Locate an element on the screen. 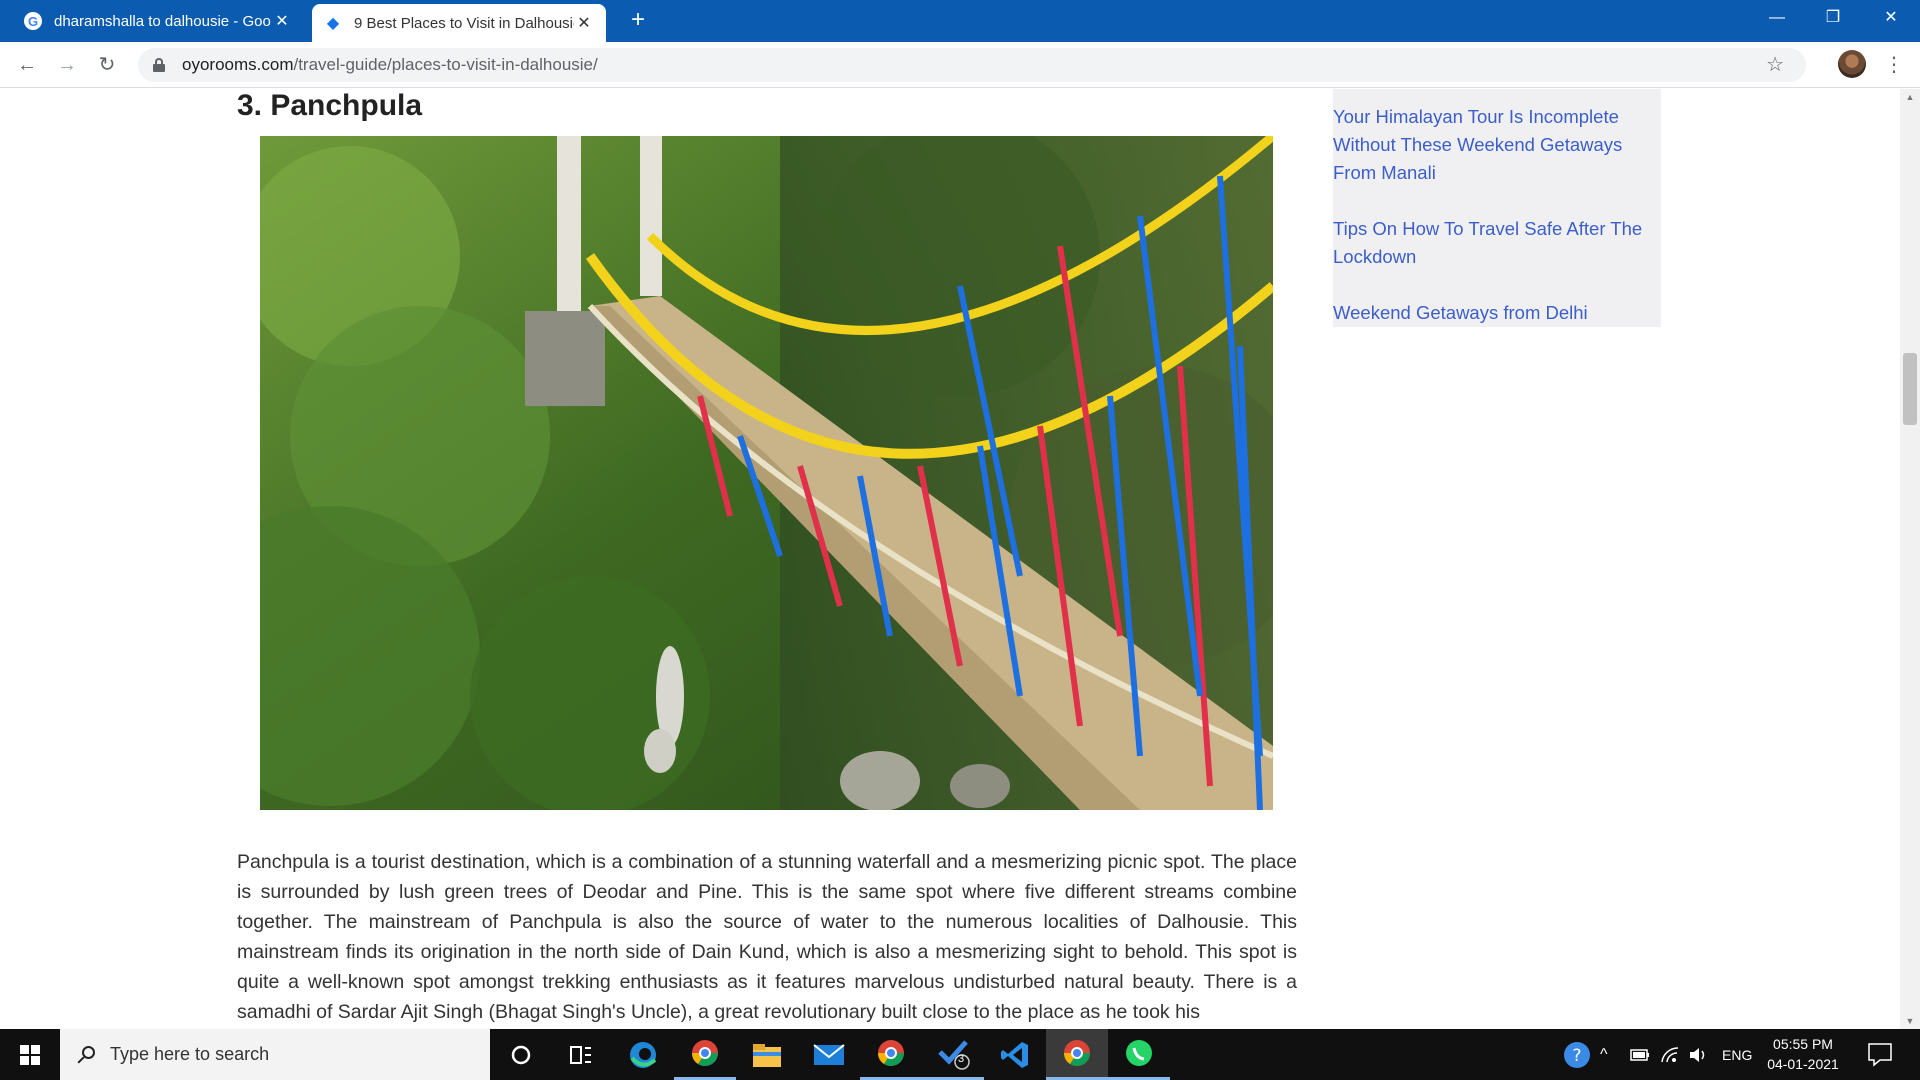 The image size is (1920, 1080). chrome-icon is located at coordinates (705, 1054).